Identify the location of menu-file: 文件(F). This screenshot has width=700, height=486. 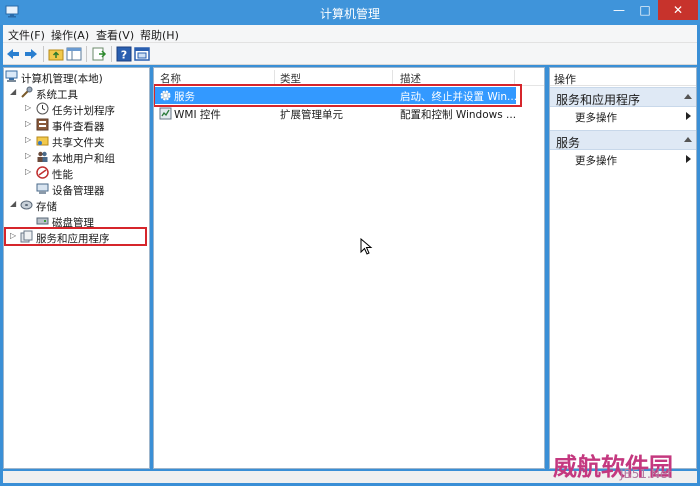
(26, 35).